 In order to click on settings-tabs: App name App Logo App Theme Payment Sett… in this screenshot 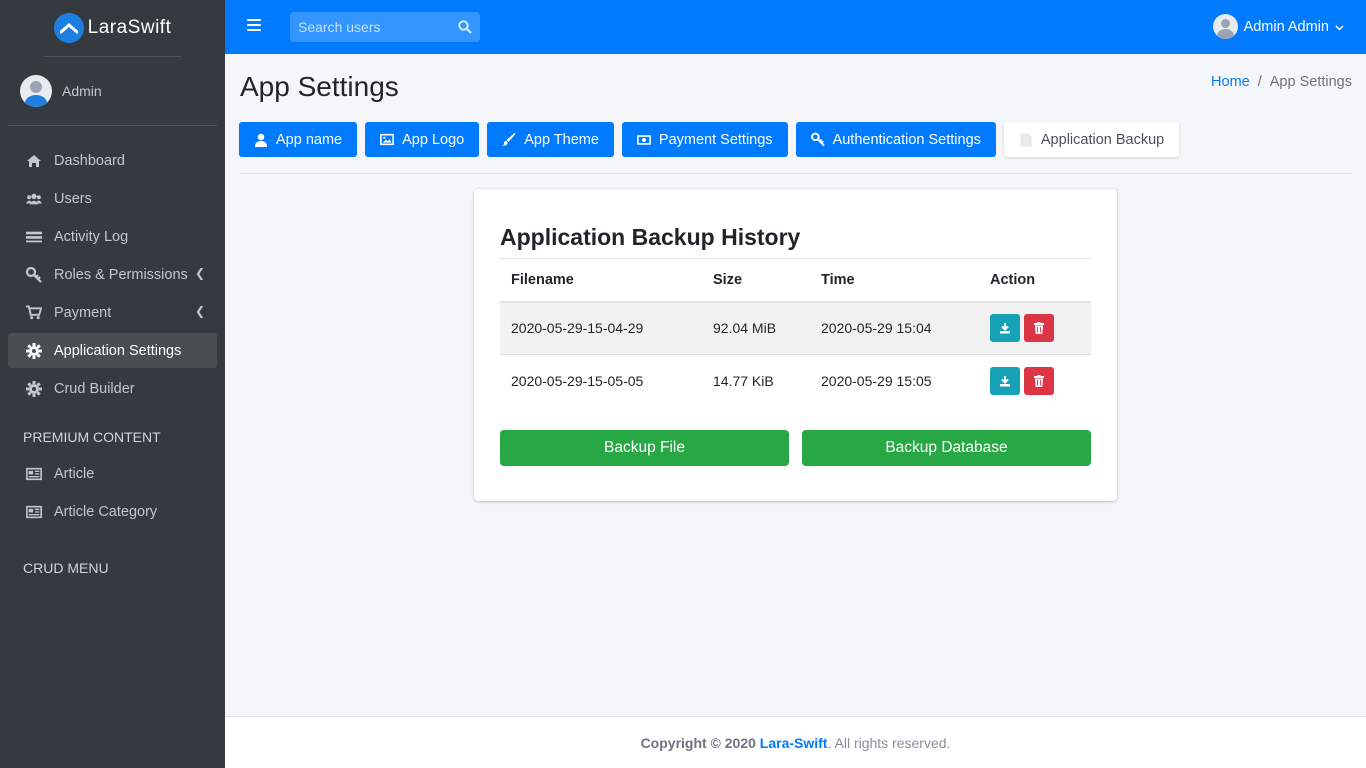, I will do `click(709, 139)`.